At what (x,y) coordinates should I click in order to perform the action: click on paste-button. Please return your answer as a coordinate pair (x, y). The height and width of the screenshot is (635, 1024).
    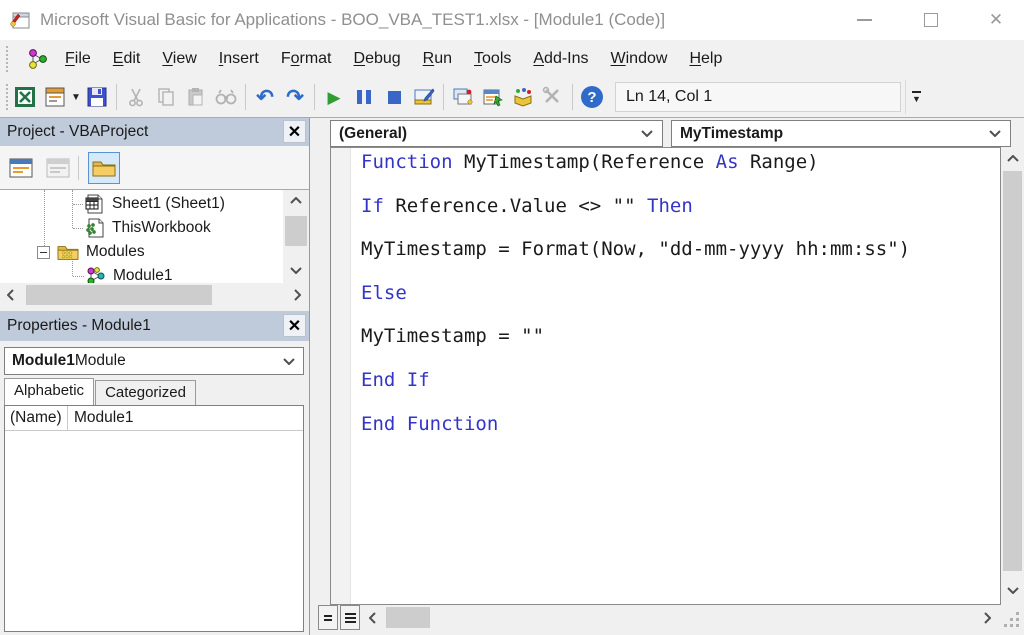
    Looking at the image, I should click on (196, 97).